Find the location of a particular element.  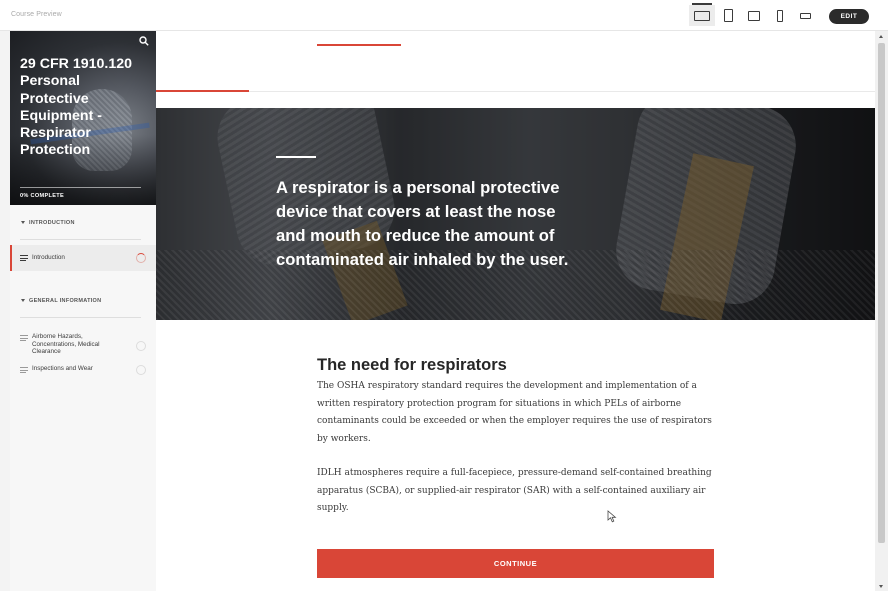

lesson-label: Introduction is located at coordinates (48, 258).